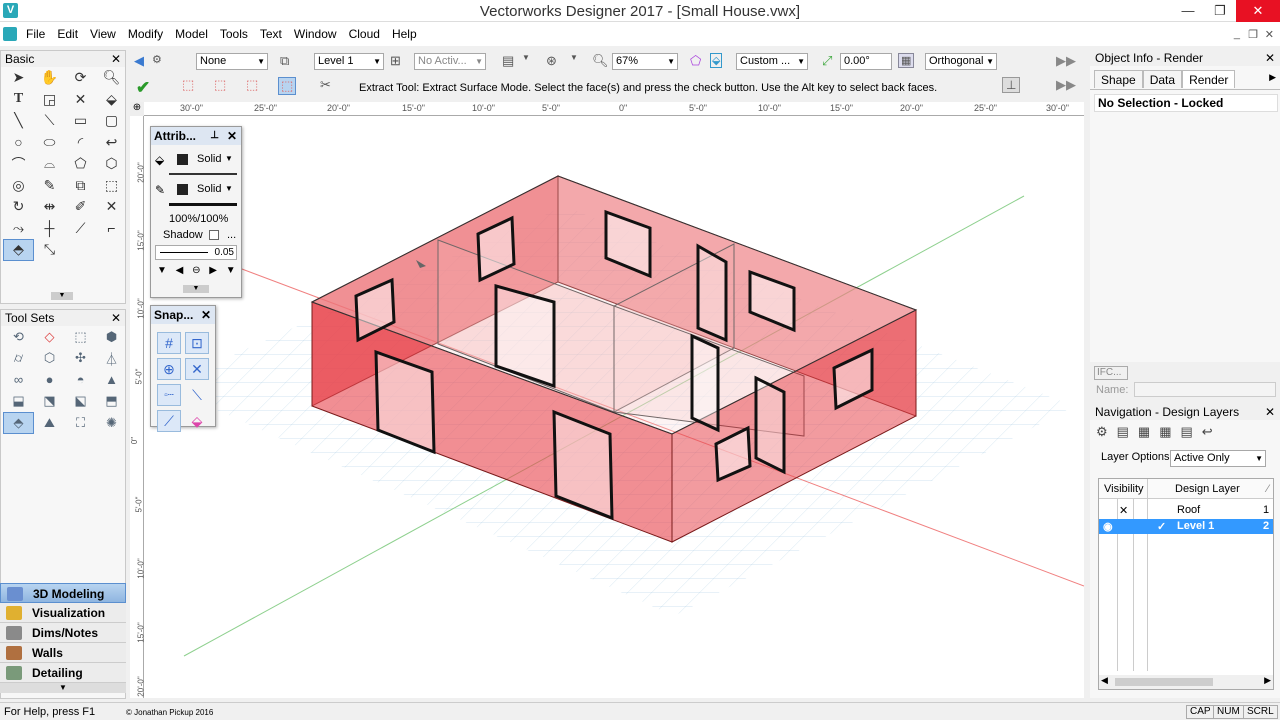 The image size is (1280, 720). What do you see at coordinates (80, 100) in the screenshot?
I see `locus-tool-icon: ✕` at bounding box center [80, 100].